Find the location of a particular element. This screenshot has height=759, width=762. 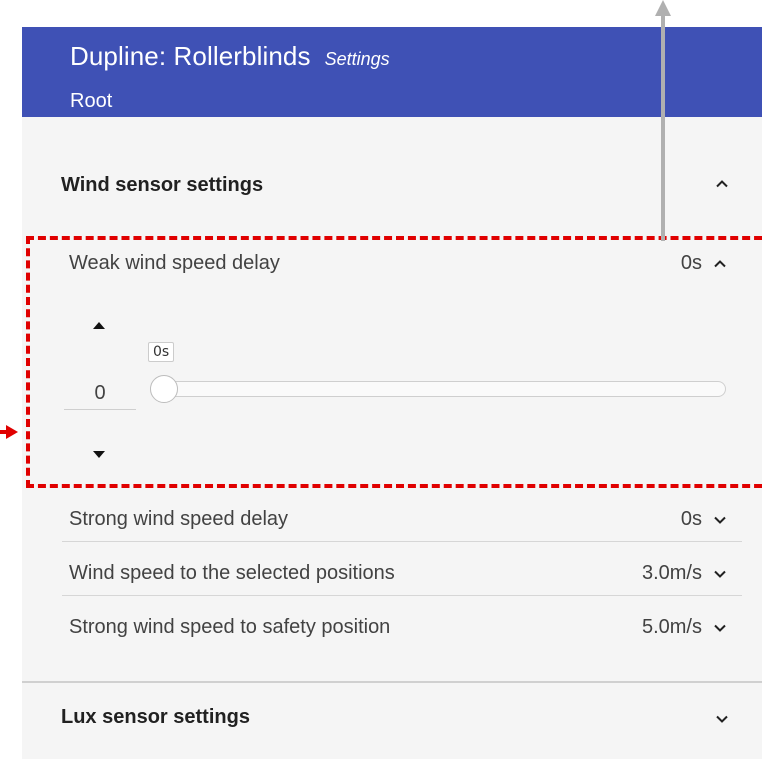

arrow-up-icon is located at coordinates (99, 325).